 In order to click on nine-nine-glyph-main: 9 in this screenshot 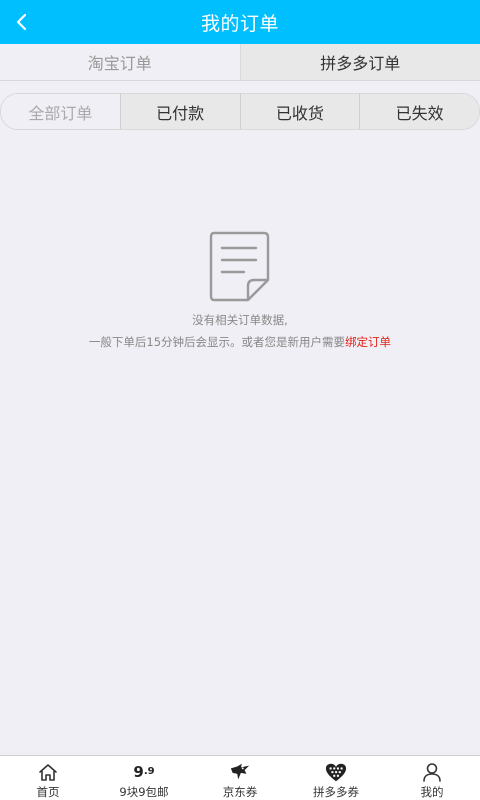, I will do `click(138, 772)`.